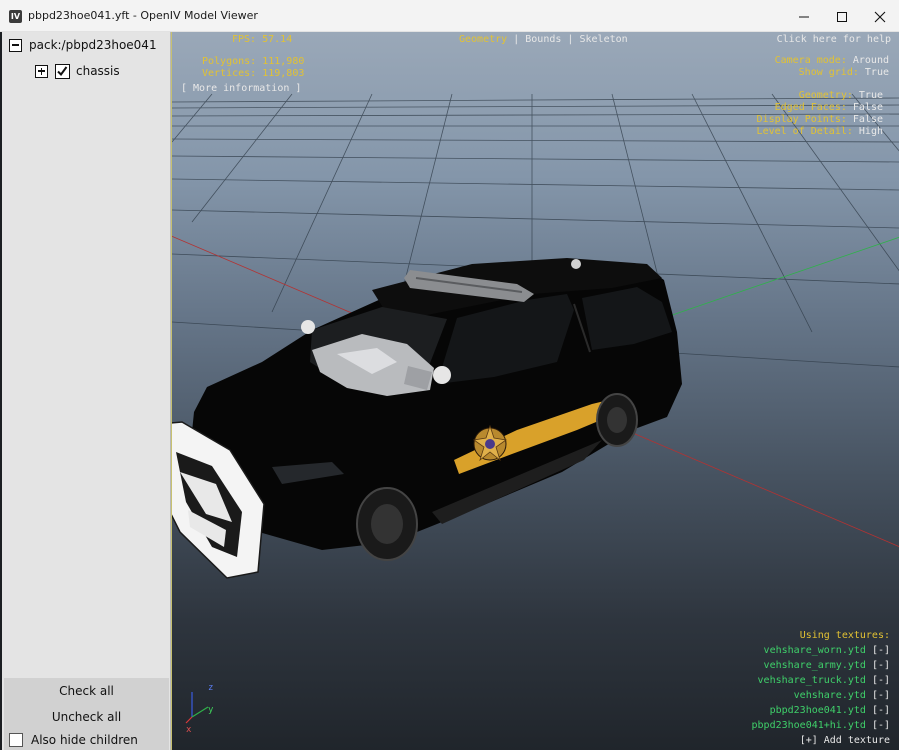 The height and width of the screenshot is (750, 899). What do you see at coordinates (823, 680) in the screenshot?
I see `texture-item: vehshare_truck.ytd [-]` at bounding box center [823, 680].